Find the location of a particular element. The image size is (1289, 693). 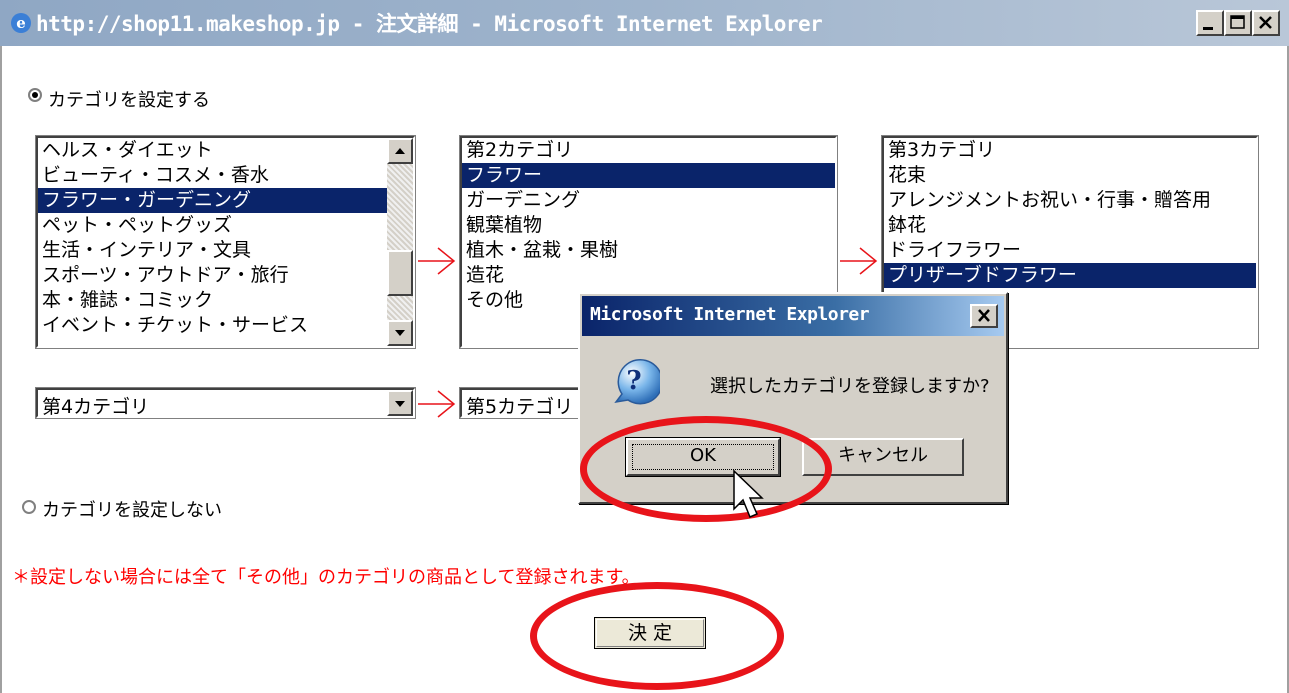

list-item: ヘルス・ダイエット is located at coordinates (212, 150).